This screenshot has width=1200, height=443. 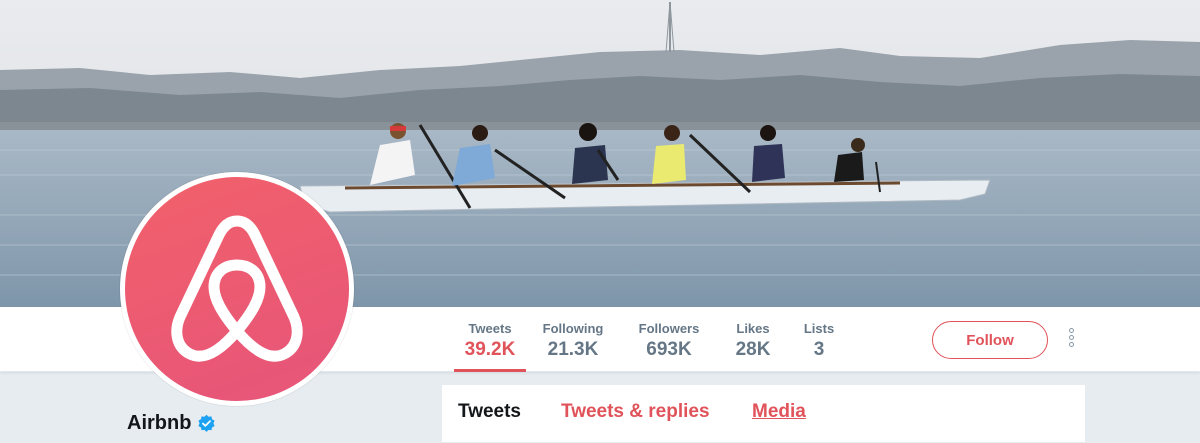 I want to click on timeline-tabs: Tweets Tweets & replies Media, so click(x=763, y=413).